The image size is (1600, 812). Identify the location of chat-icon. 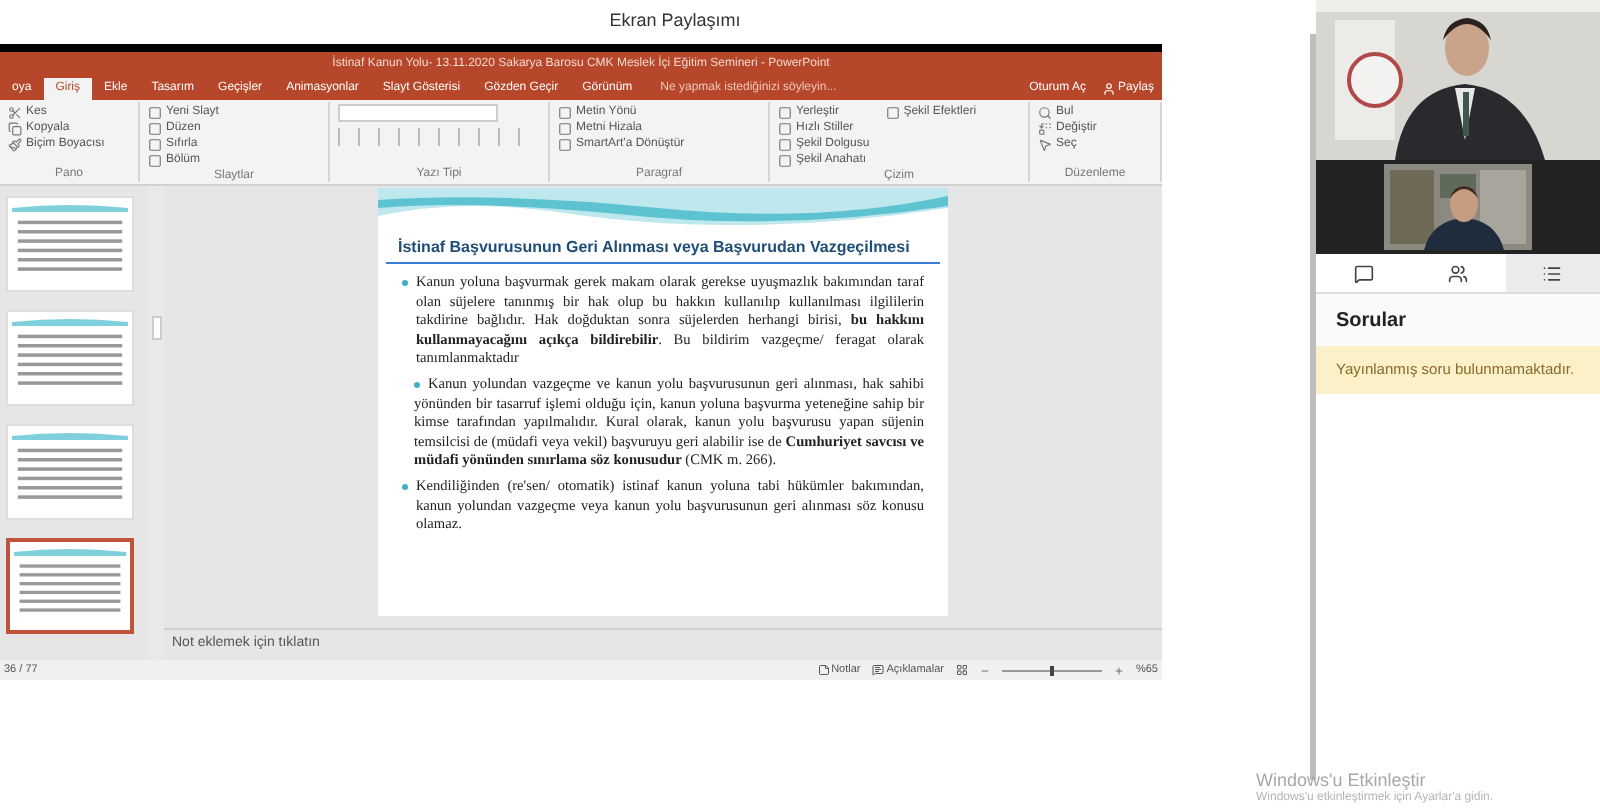
(1363, 273).